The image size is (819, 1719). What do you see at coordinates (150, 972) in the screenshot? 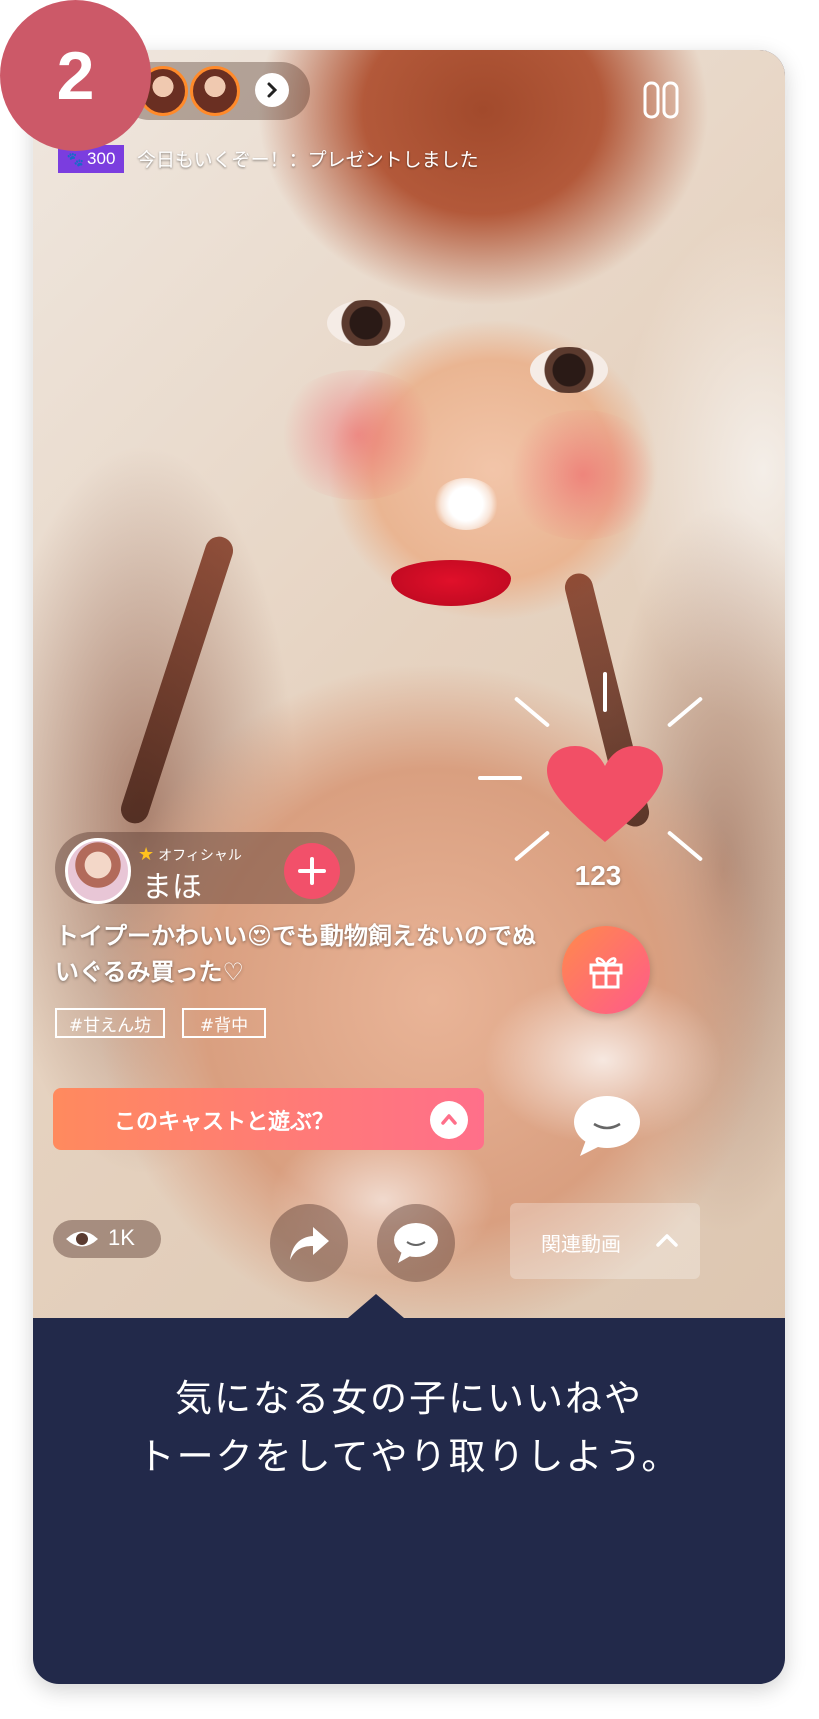
I see `caption-line-2: いぐるみ買った♡` at bounding box center [150, 972].